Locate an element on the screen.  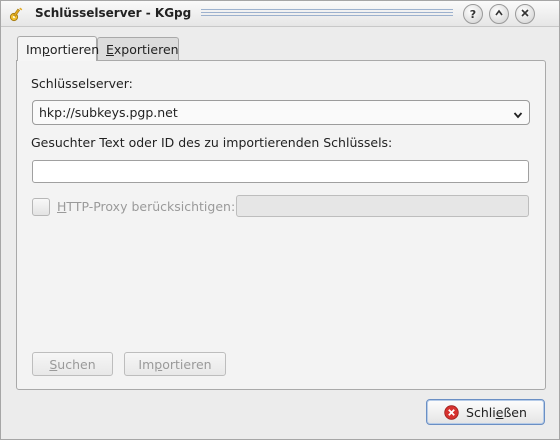
window-close-button is located at coordinates (525, 14).